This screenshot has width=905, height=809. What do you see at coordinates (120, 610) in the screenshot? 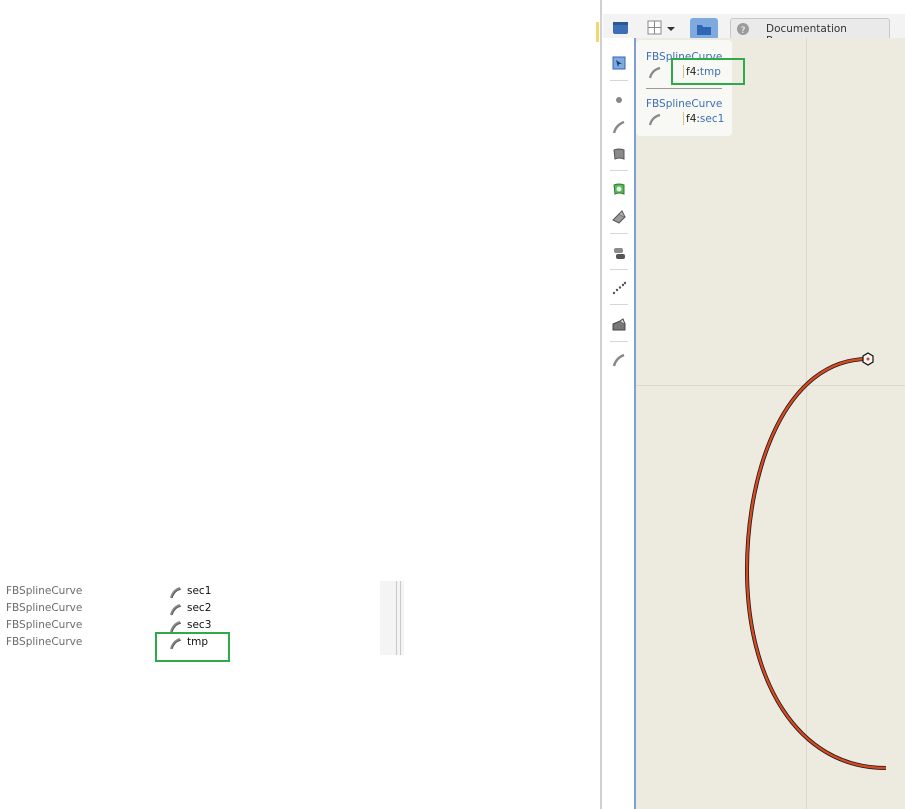
I see `list-item: FBSplineCurve sec2` at bounding box center [120, 610].